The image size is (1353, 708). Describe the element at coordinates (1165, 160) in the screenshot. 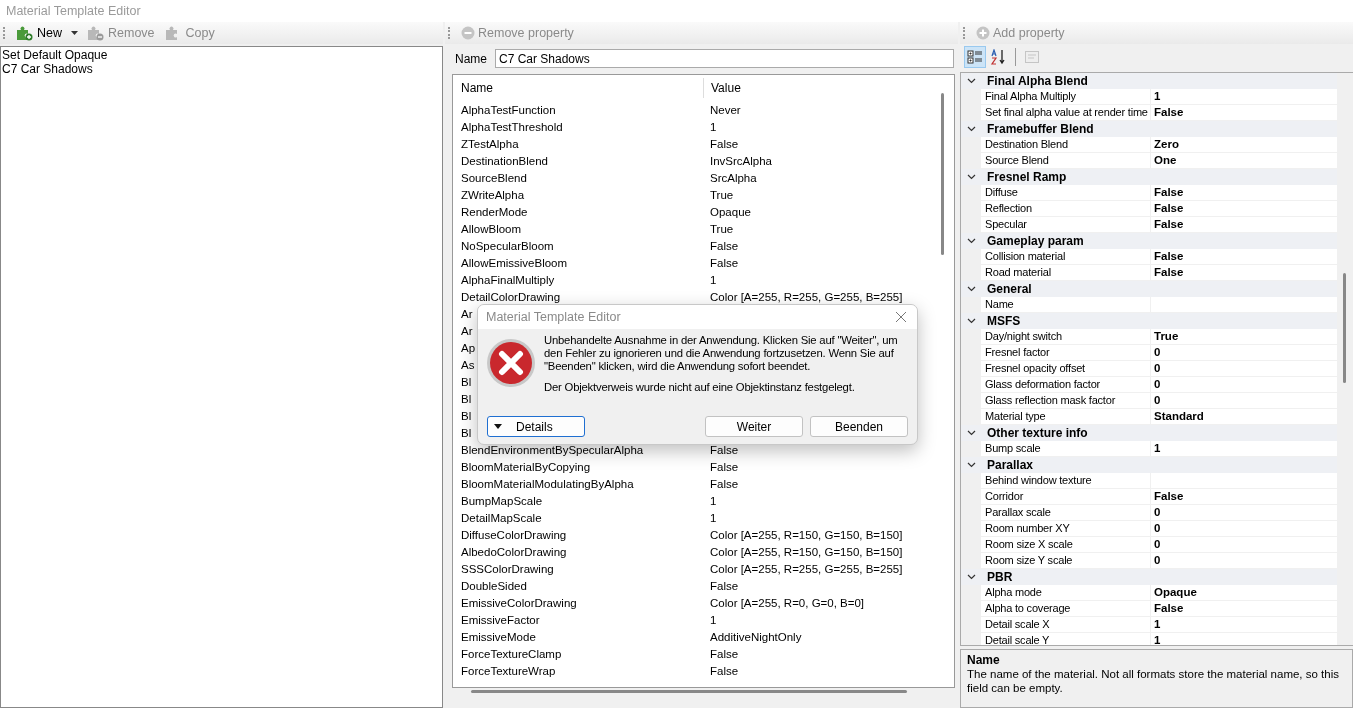

I see `property-value: One` at that location.